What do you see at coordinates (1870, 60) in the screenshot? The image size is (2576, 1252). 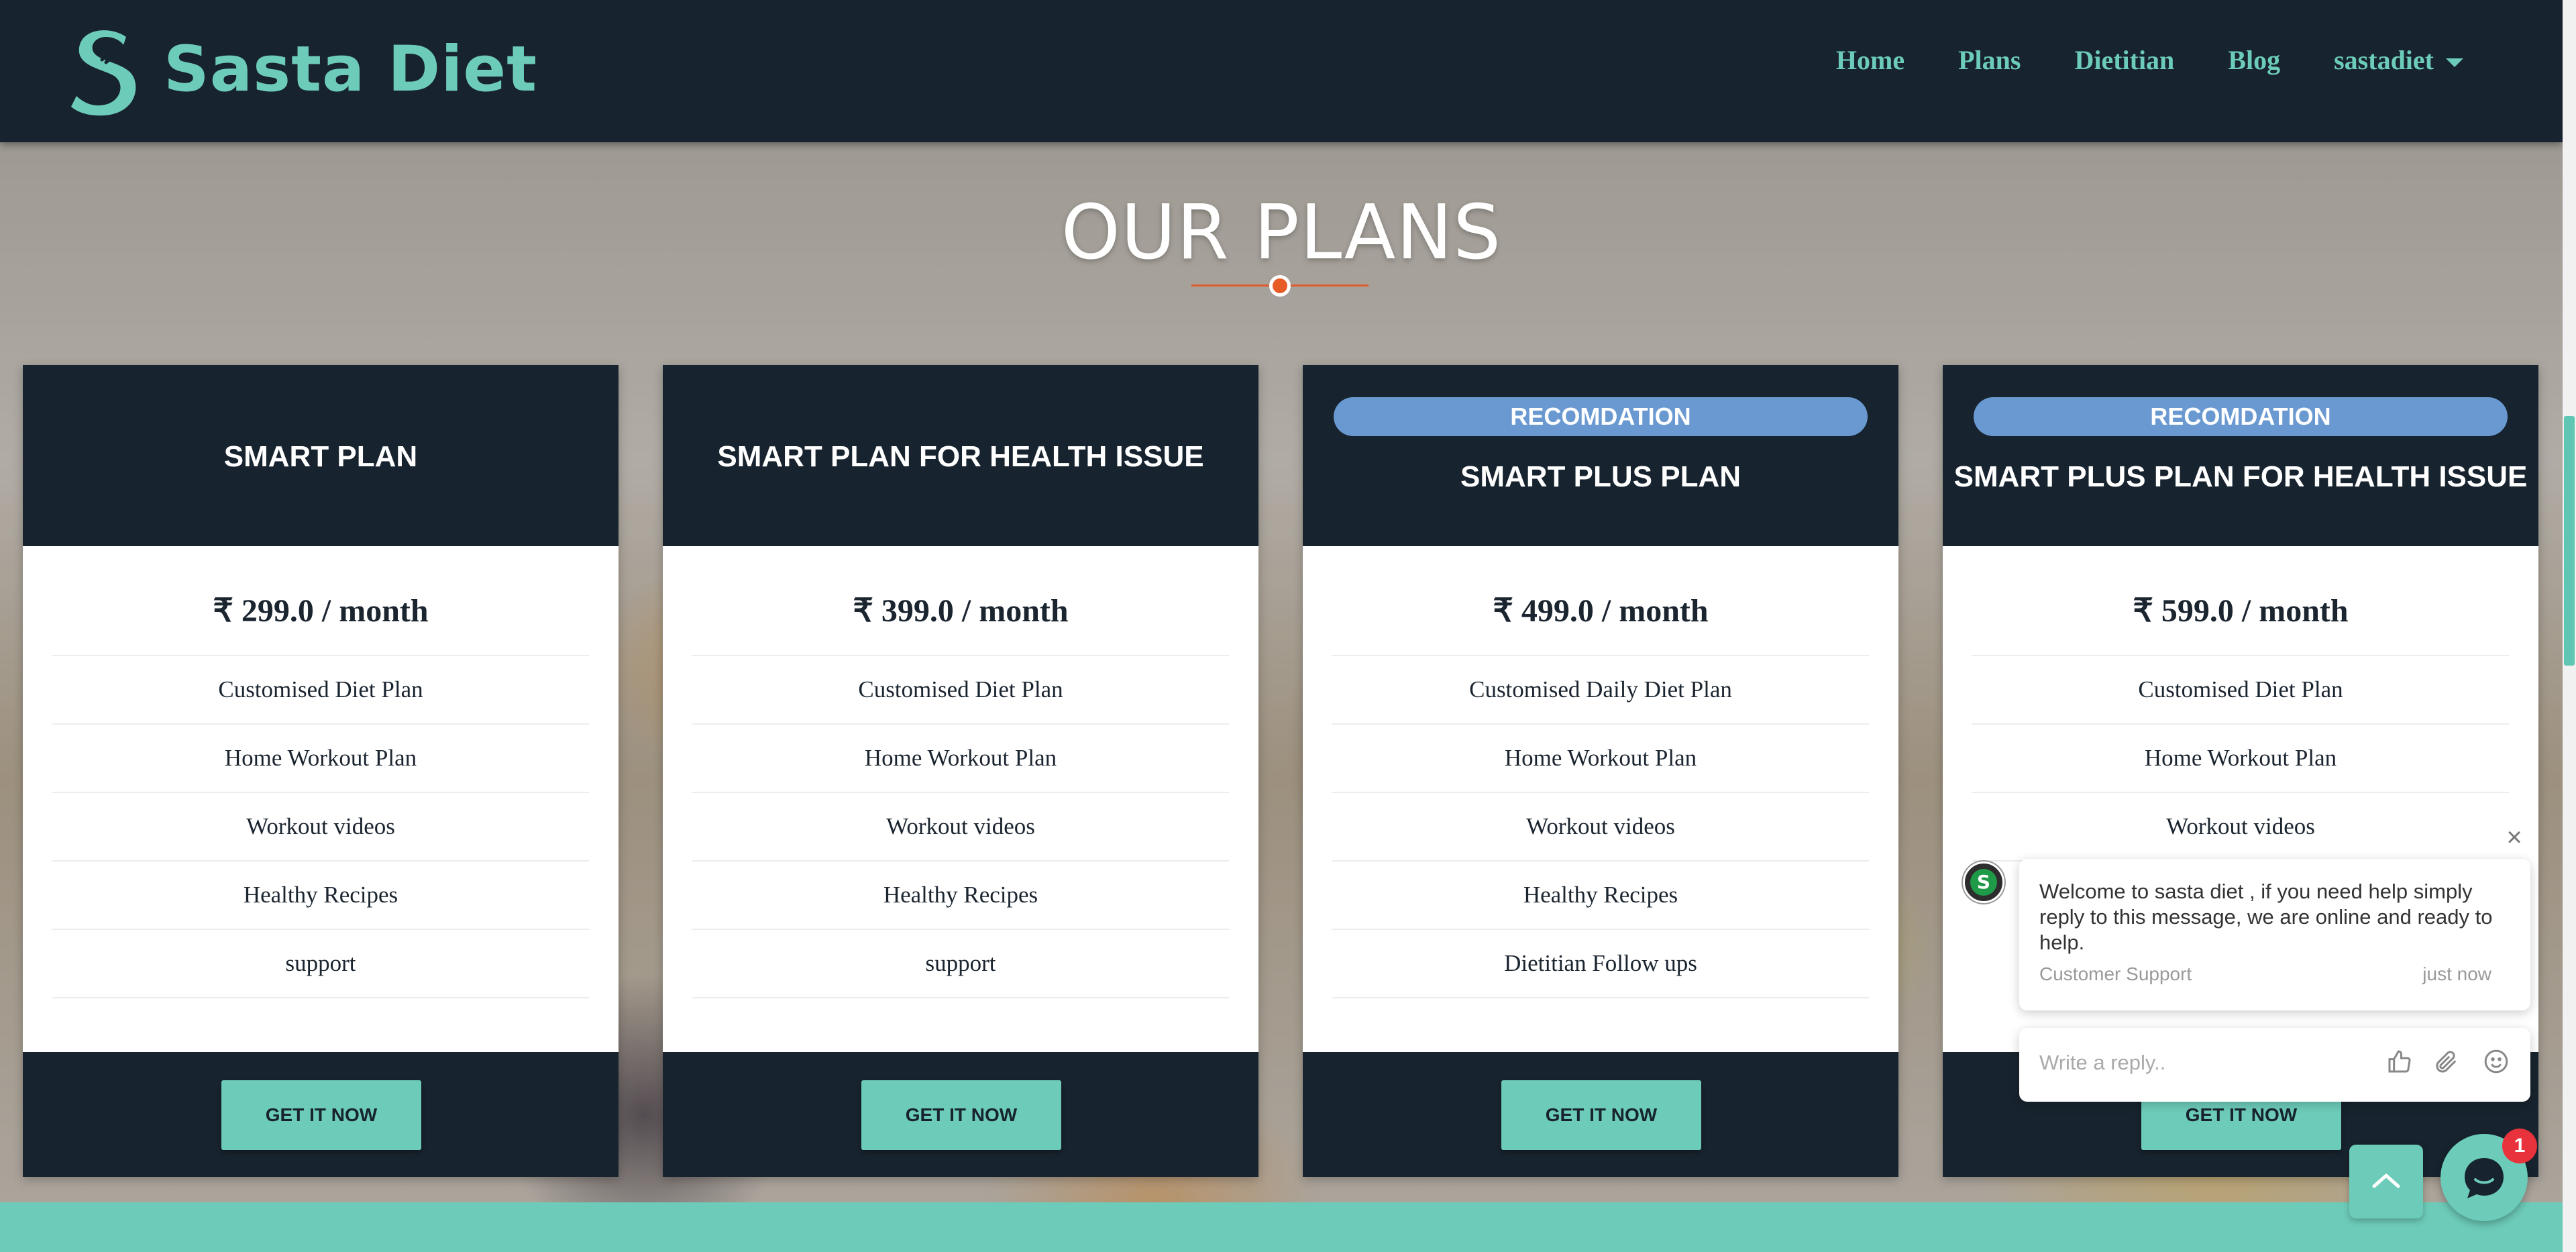 I see `nav-home: Home` at bounding box center [1870, 60].